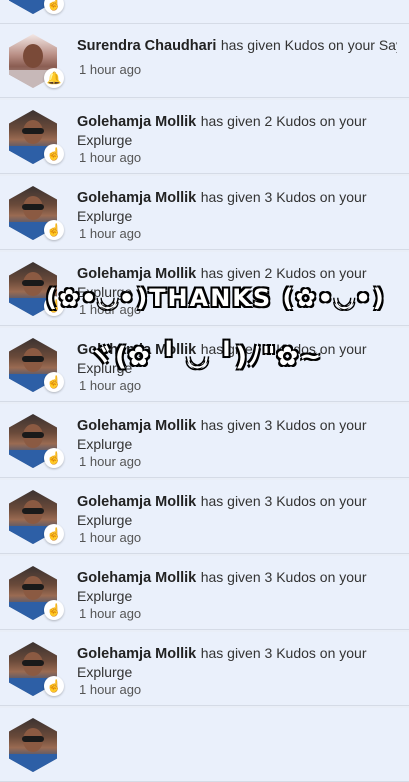 The height and width of the screenshot is (782, 409). I want to click on notification-action: has given Kudos on your Say, so click(308, 45).